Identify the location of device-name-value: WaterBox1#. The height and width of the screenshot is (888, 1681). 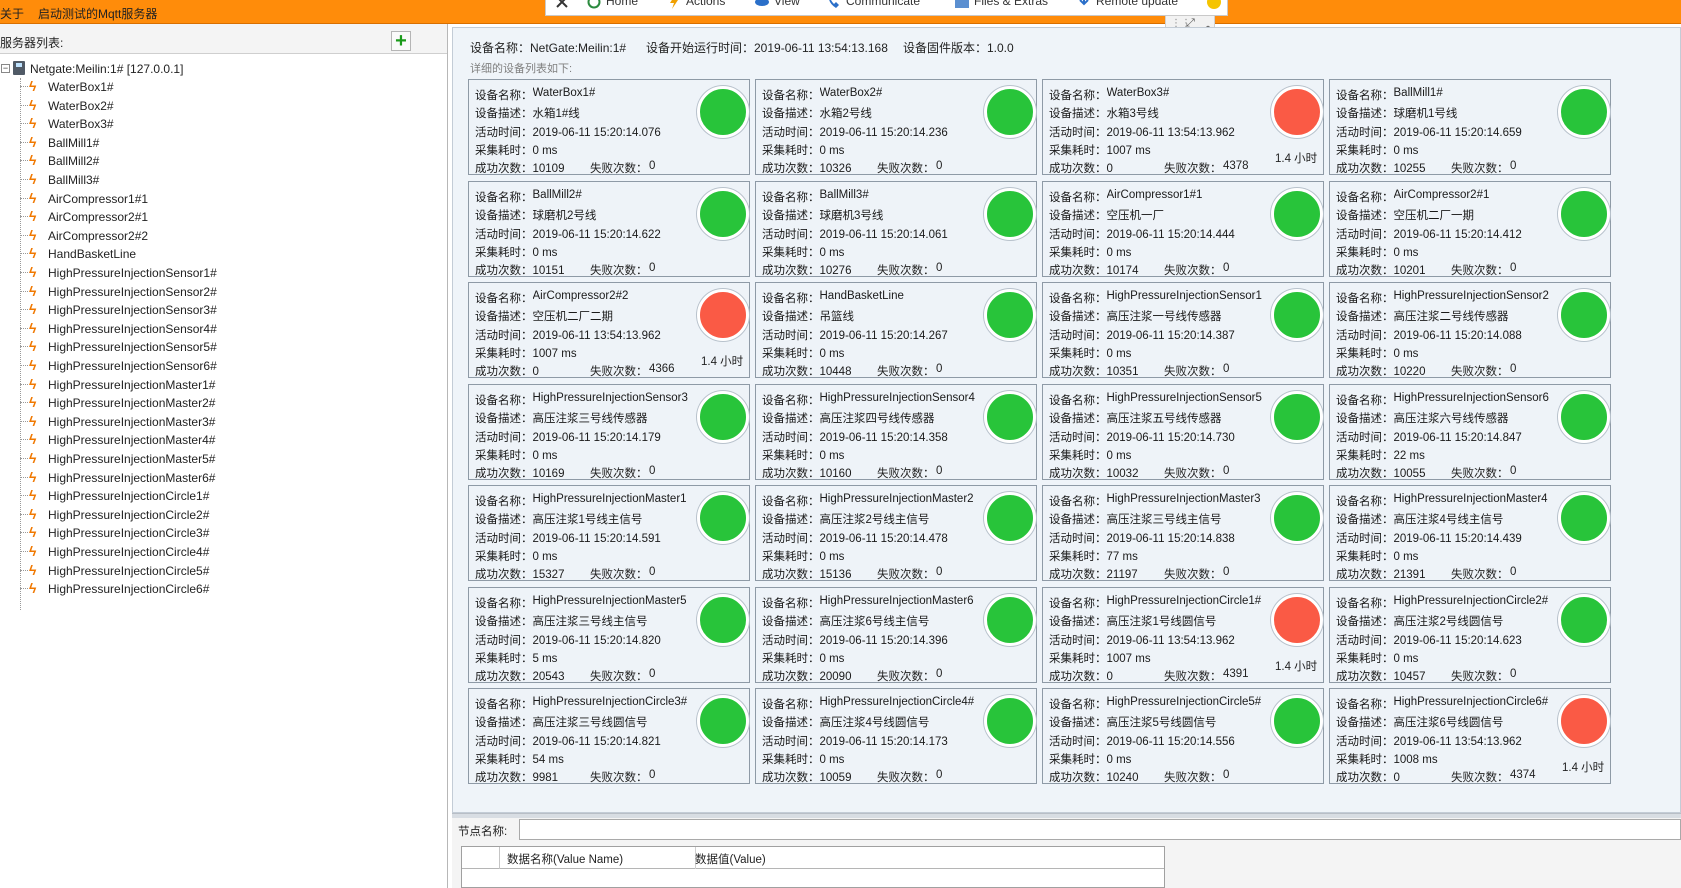
(564, 93).